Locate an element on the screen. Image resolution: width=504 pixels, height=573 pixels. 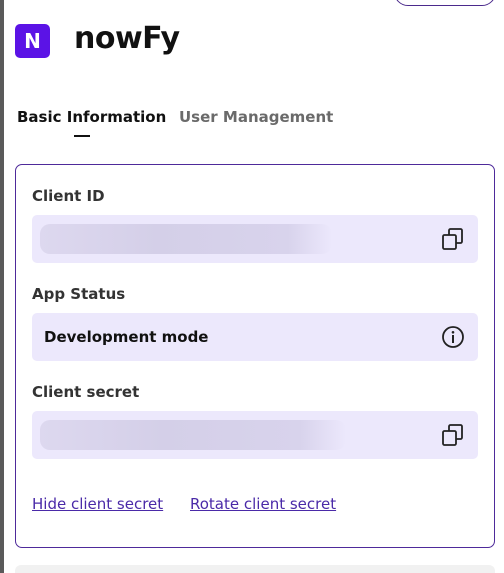
client-secret-label: Client secret is located at coordinates (86, 392).